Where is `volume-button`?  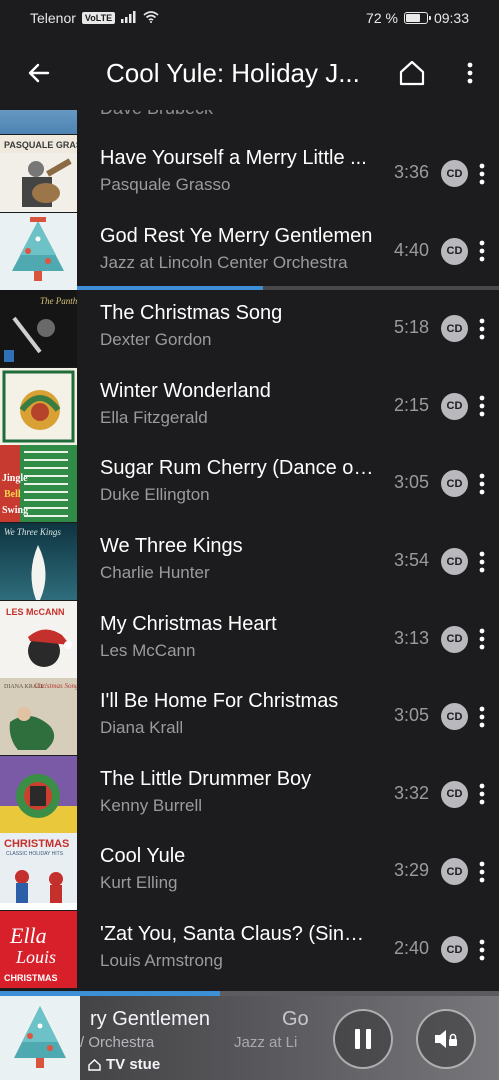 volume-button is located at coordinates (446, 1039).